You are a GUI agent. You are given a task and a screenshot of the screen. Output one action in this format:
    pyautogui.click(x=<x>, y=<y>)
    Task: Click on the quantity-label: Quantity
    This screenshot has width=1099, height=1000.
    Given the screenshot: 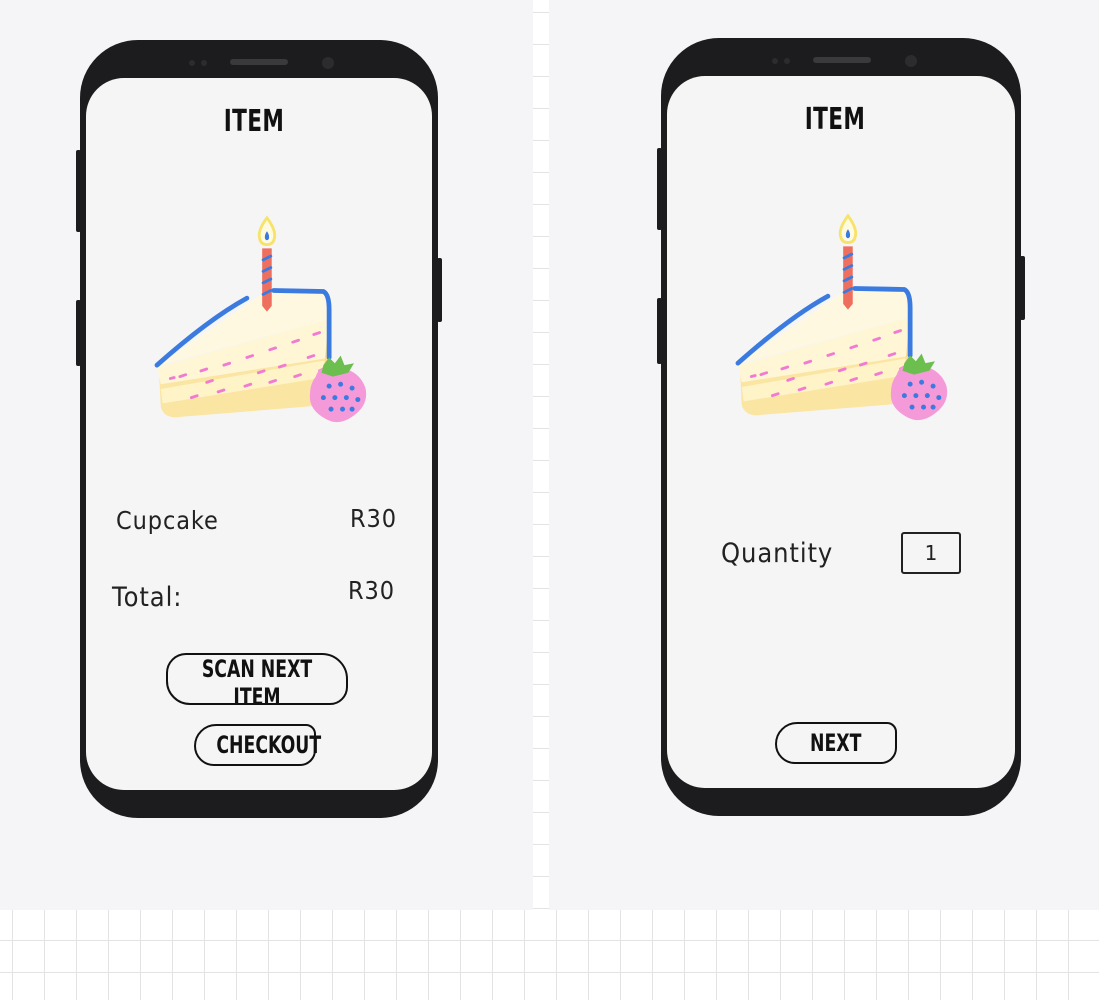 What is the action you would take?
    pyautogui.click(x=777, y=553)
    